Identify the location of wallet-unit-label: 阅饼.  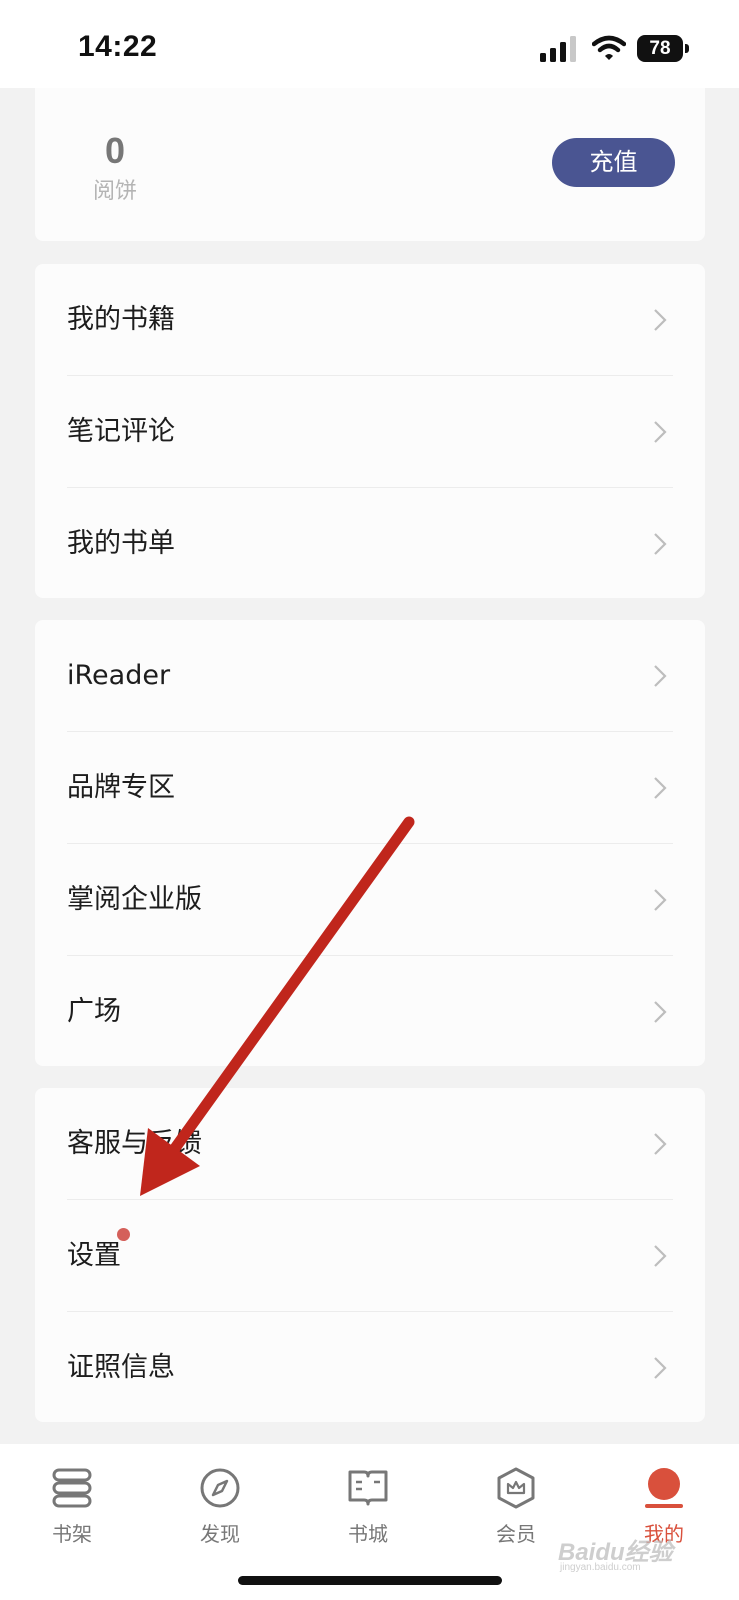
(114, 191).